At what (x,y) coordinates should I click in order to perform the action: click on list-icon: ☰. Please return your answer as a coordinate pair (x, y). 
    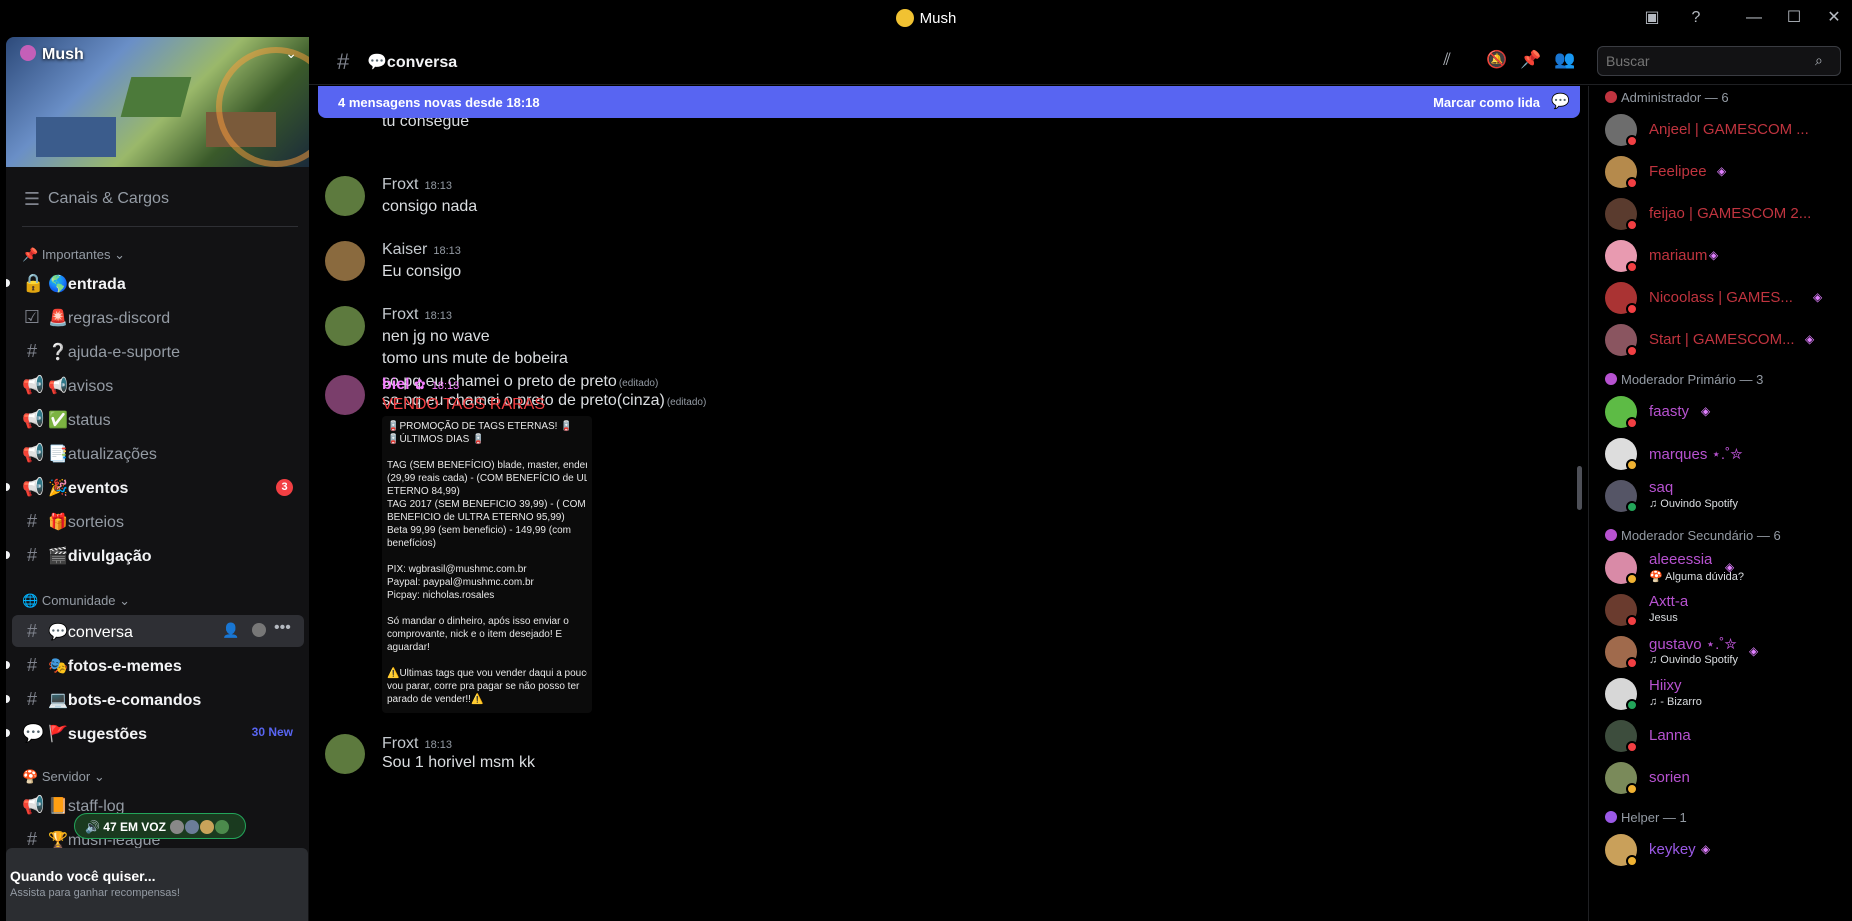
    Looking at the image, I should click on (32, 199).